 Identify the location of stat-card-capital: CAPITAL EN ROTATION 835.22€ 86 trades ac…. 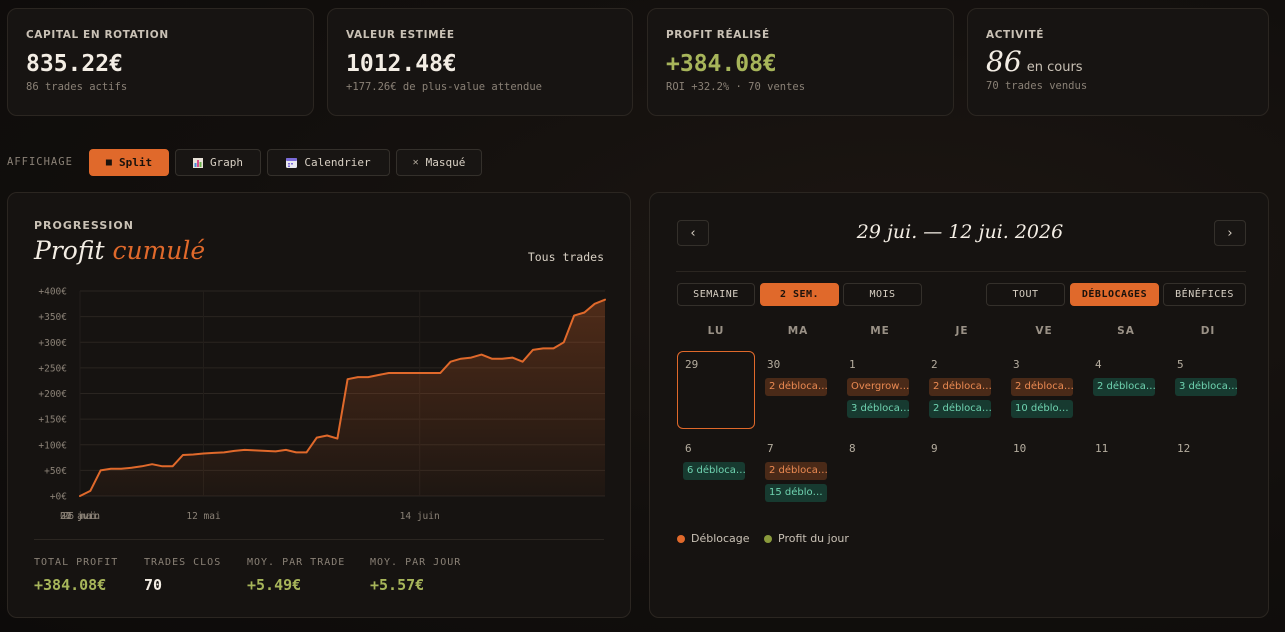
(160, 62).